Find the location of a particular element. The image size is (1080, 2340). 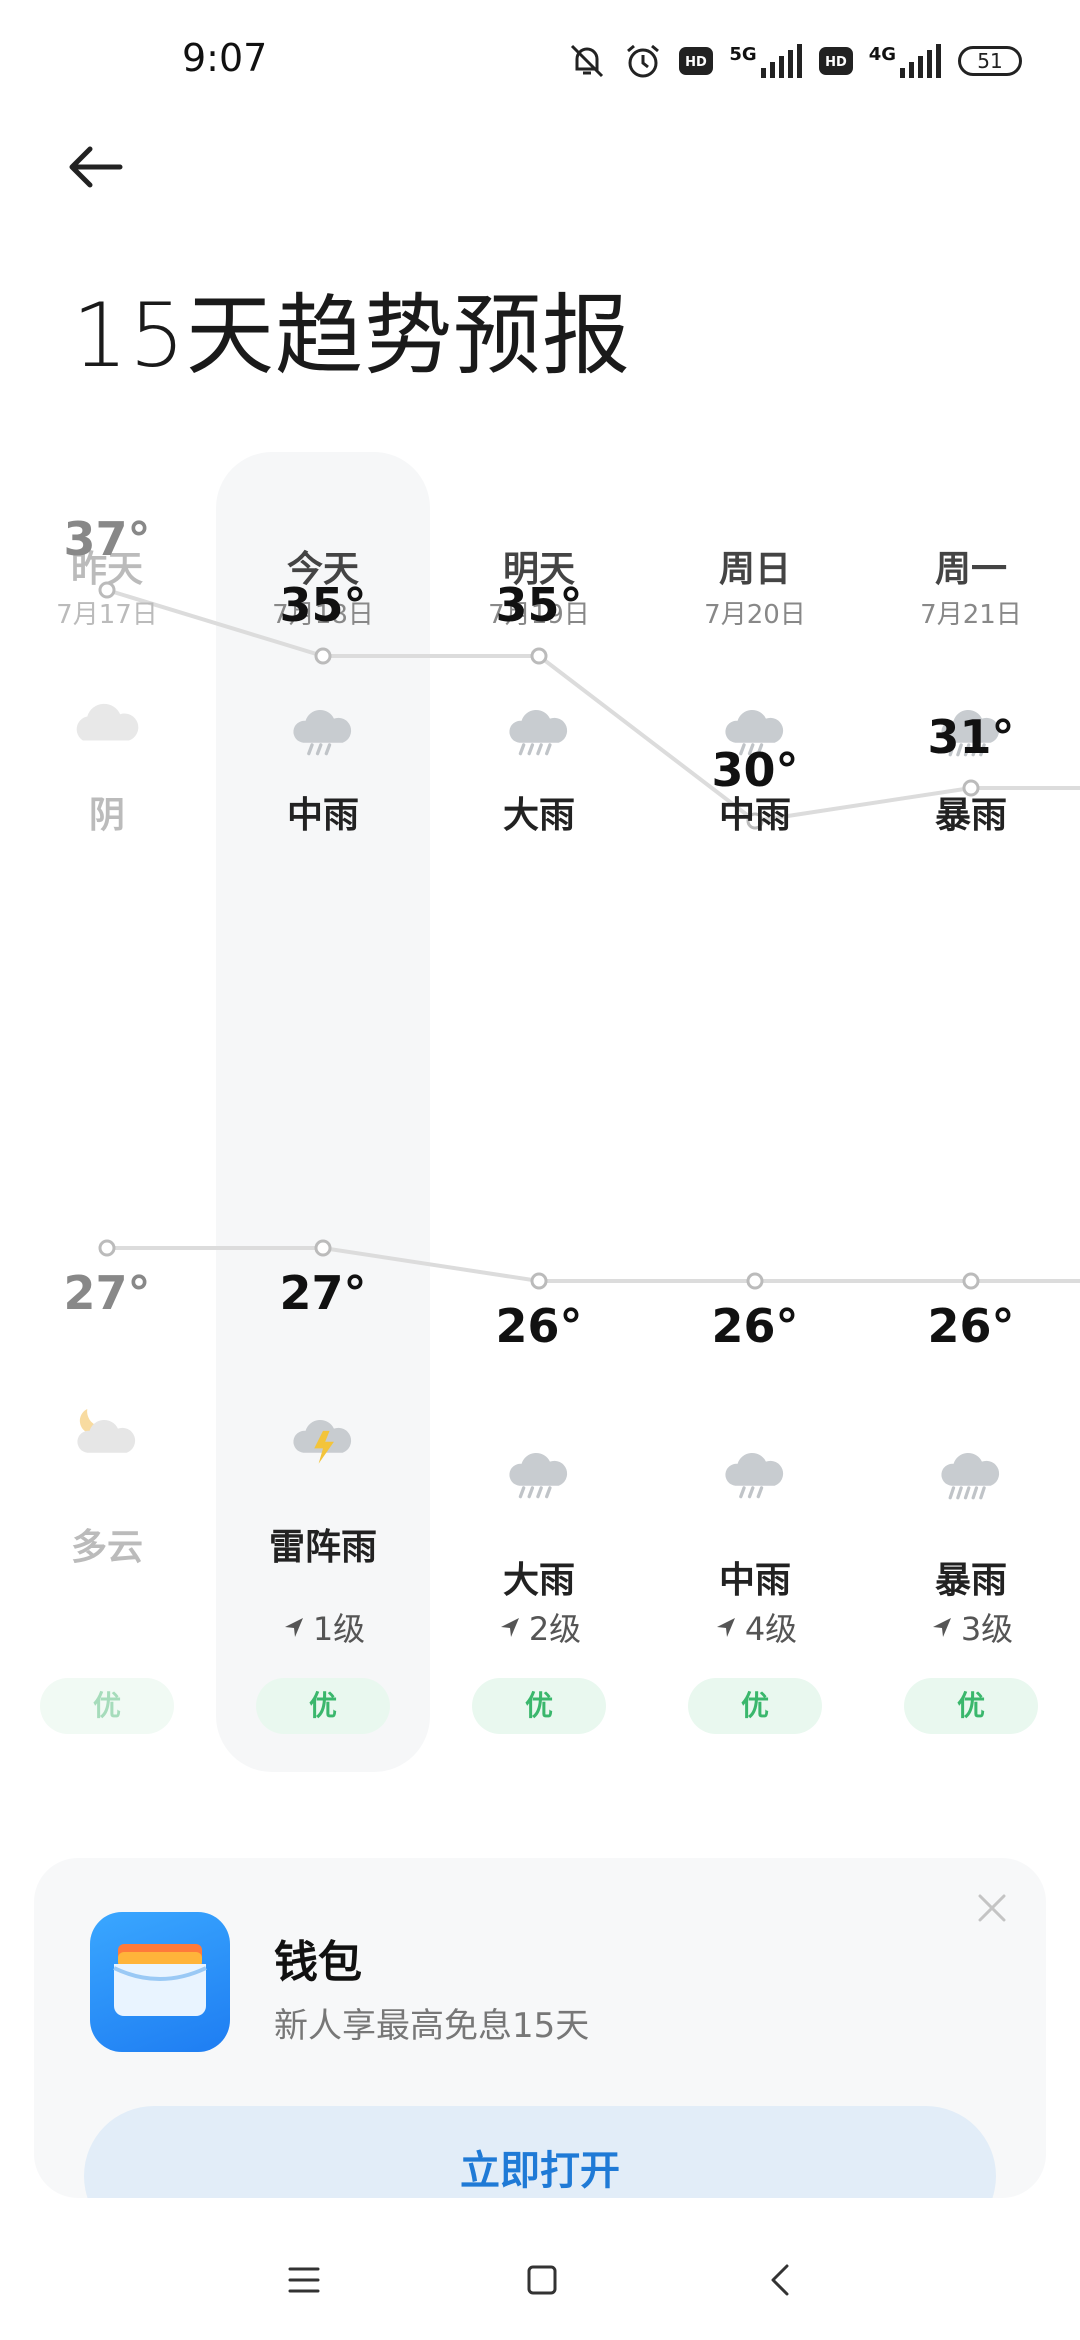

navigation-bar is located at coordinates (540, 2275).